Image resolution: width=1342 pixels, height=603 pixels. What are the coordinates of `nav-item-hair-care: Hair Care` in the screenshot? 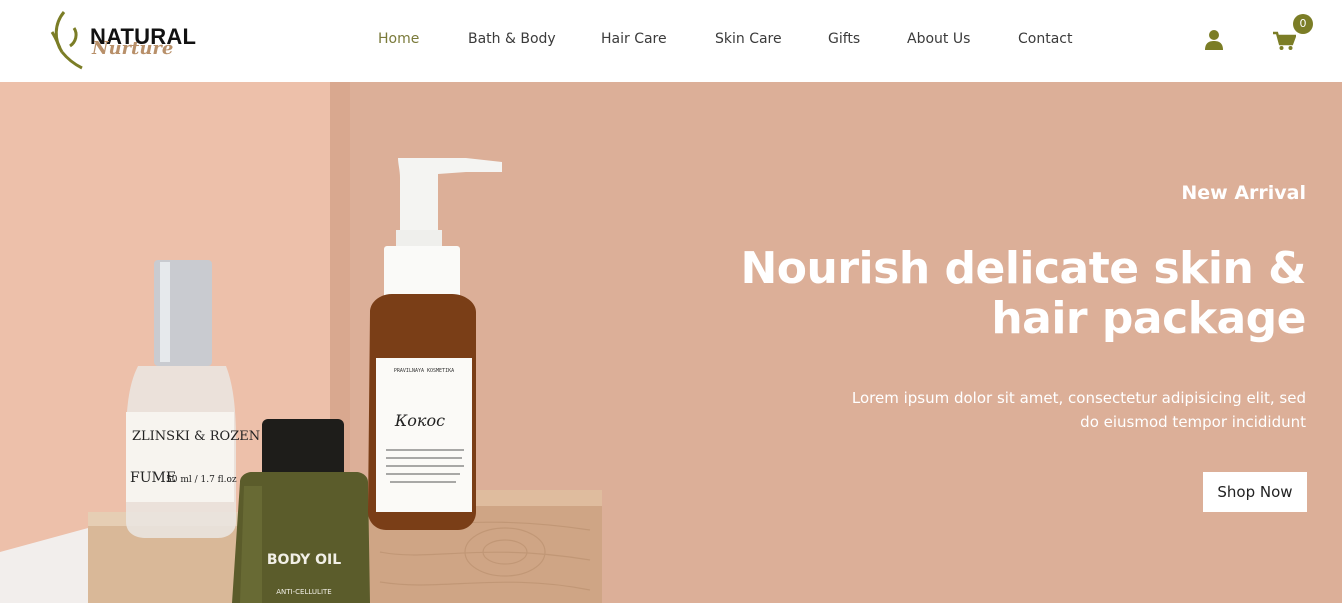 It's located at (634, 39).